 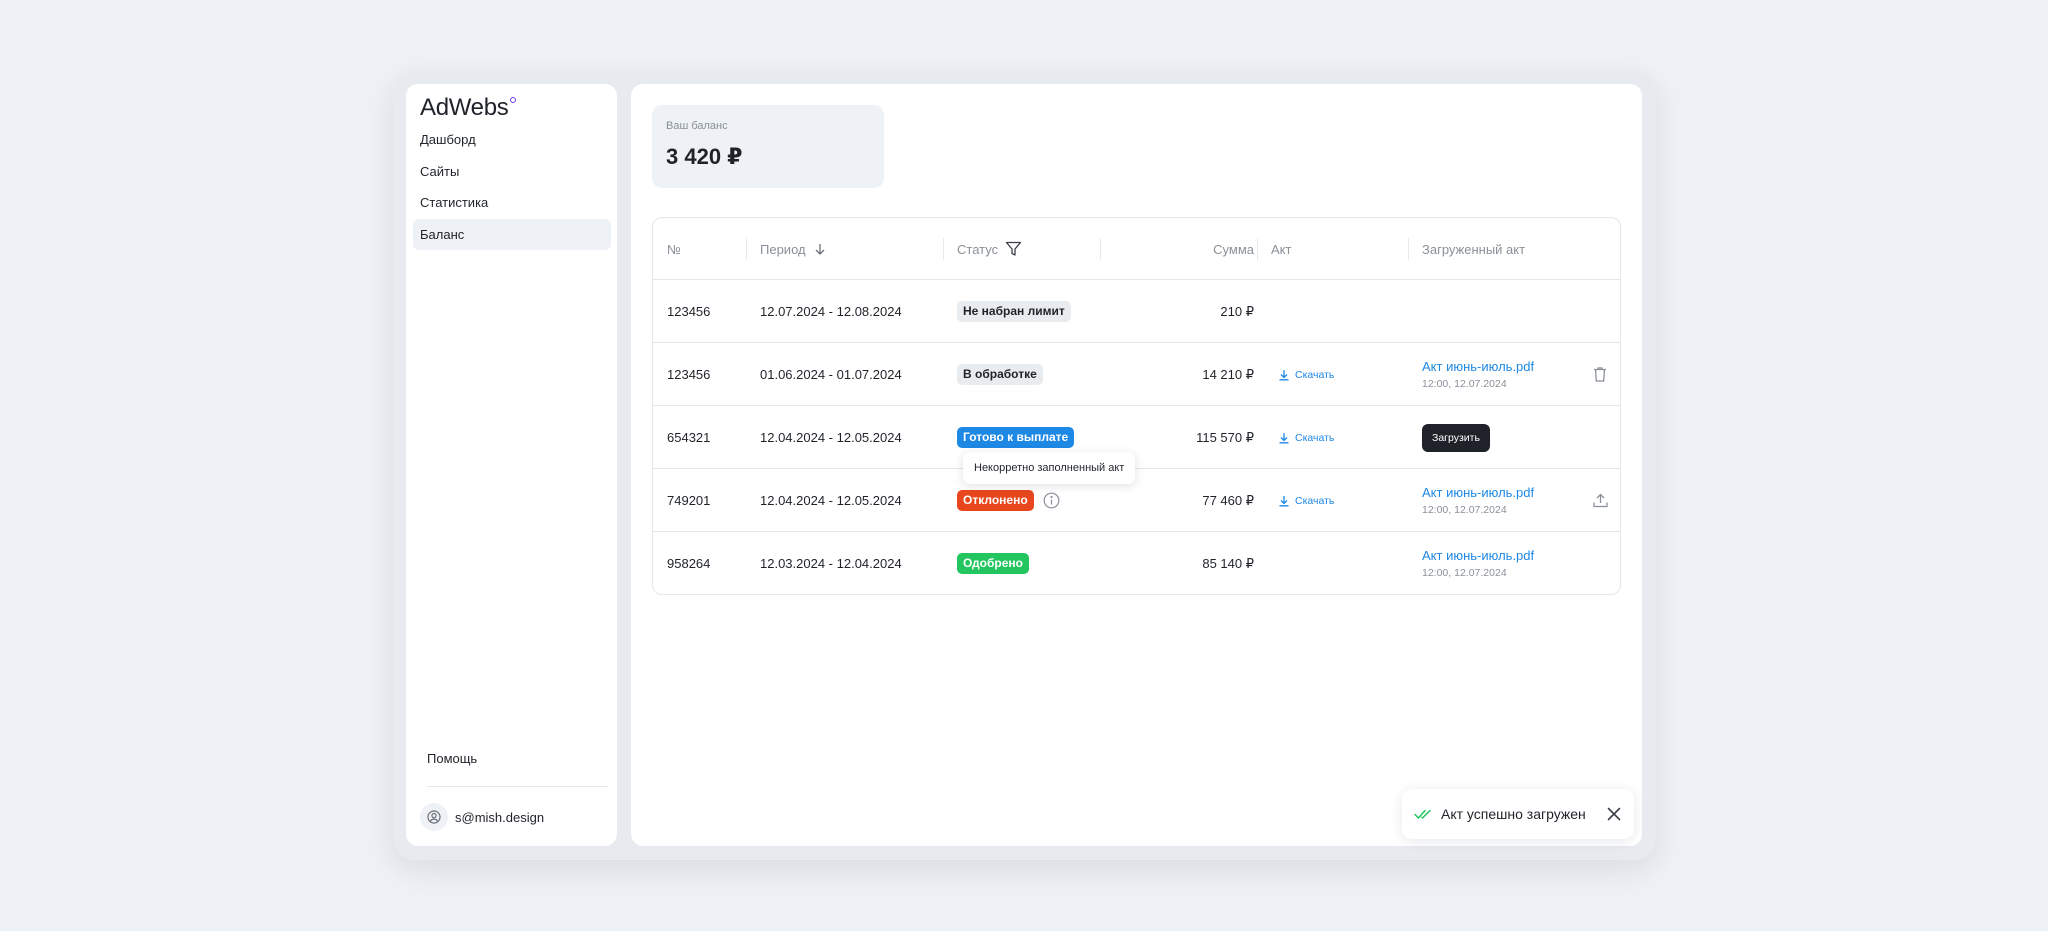 What do you see at coordinates (1000, 374) in the screenshot?
I see `status-badge: В обработке` at bounding box center [1000, 374].